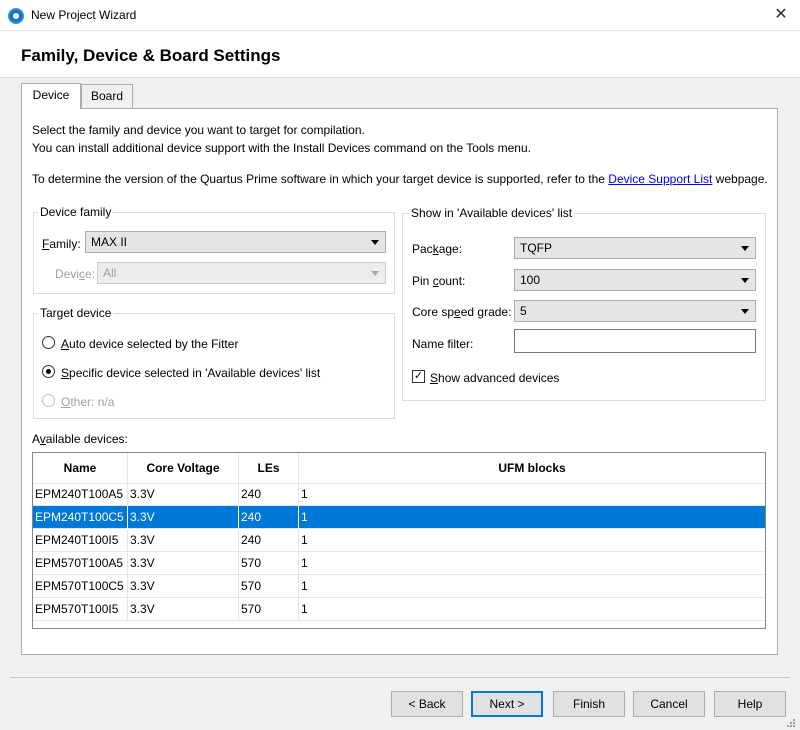  What do you see at coordinates (235, 242) in the screenshot?
I see `family-select: MAX II` at bounding box center [235, 242].